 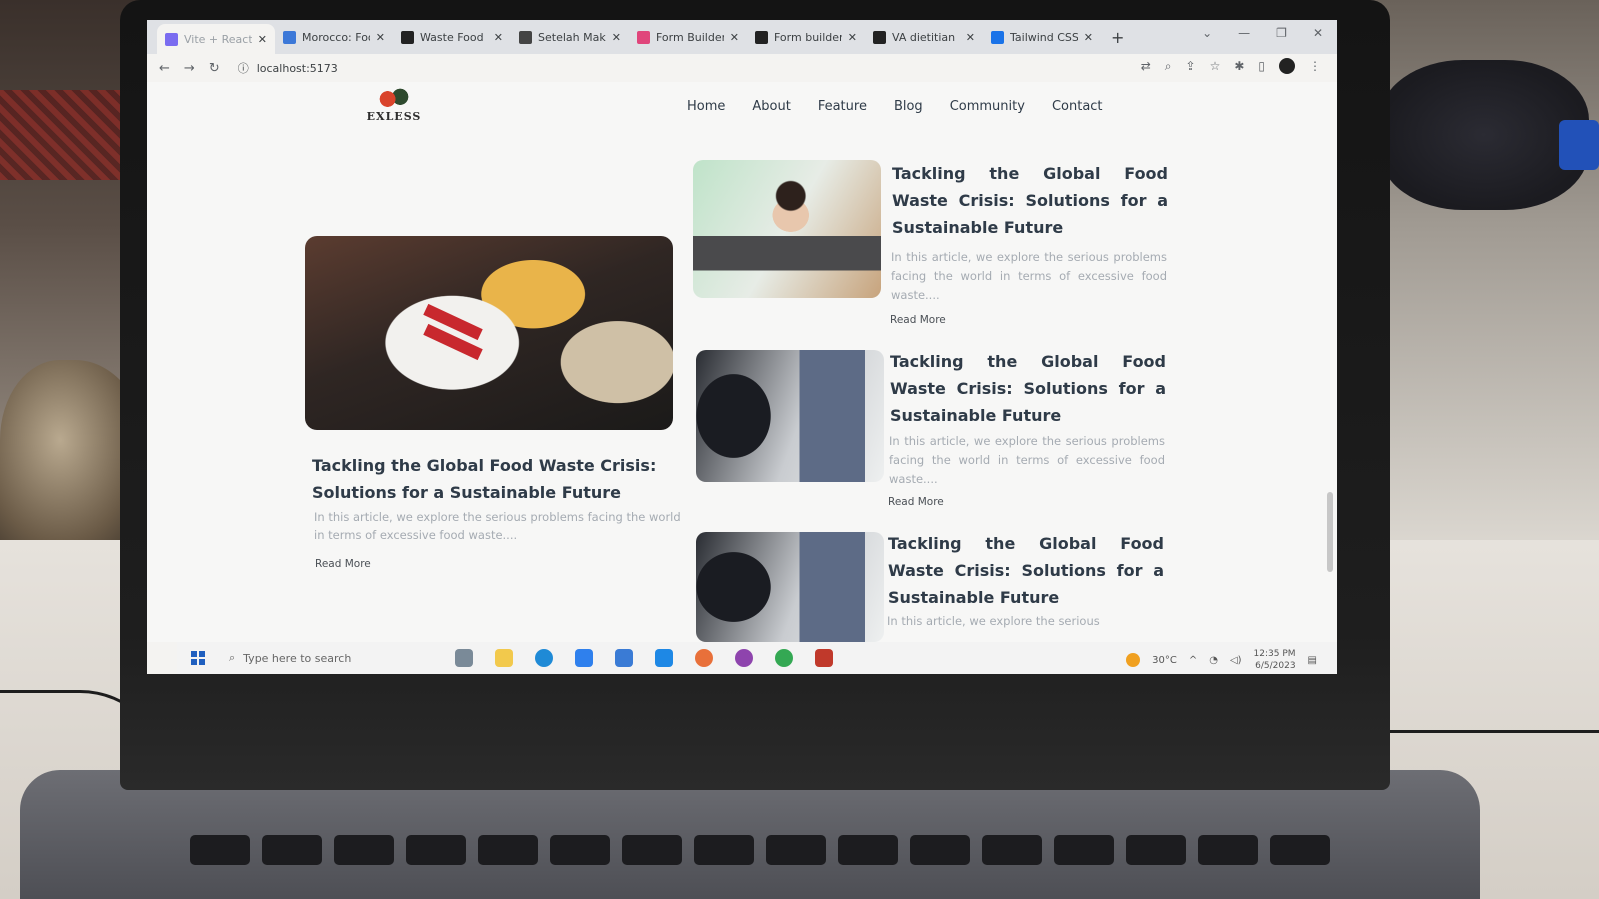 I want to click on file-explorer-icon, so click(x=504, y=658).